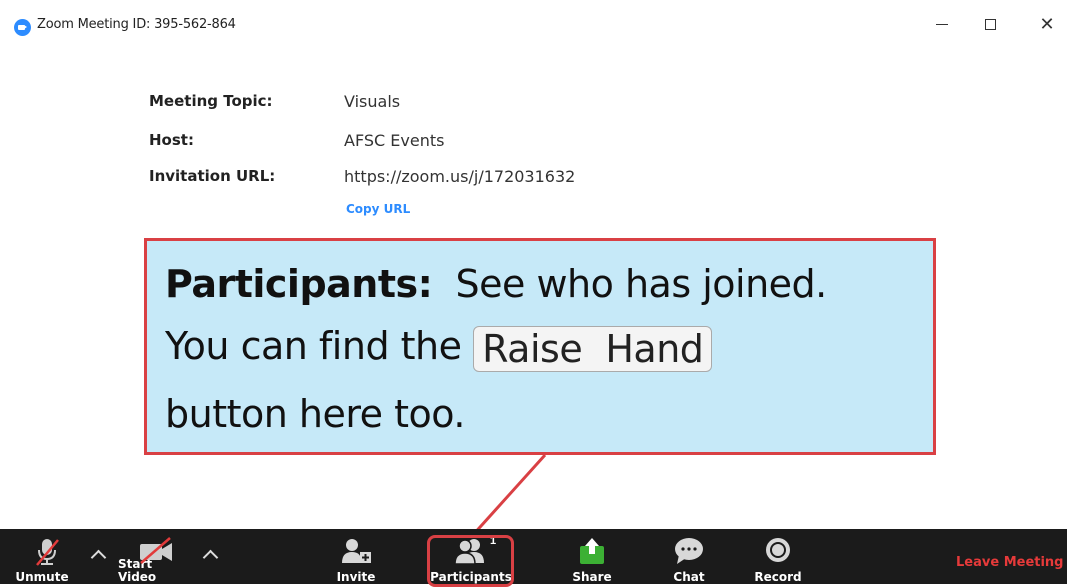  Describe the element at coordinates (315, 414) in the screenshot. I see `callout-line-3: button here too.` at that location.